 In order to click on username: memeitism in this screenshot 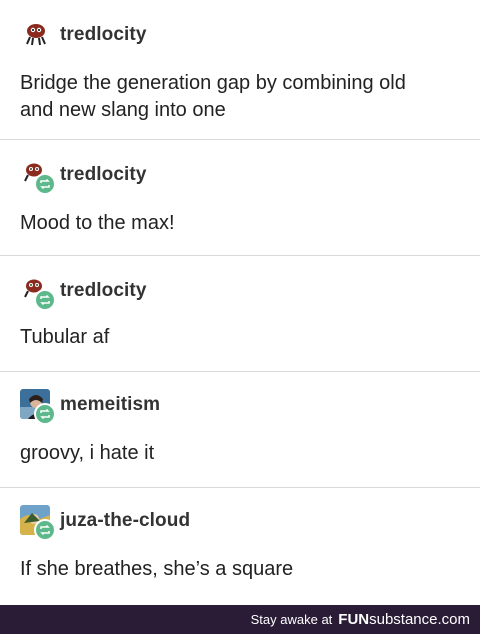, I will do `click(110, 405)`.